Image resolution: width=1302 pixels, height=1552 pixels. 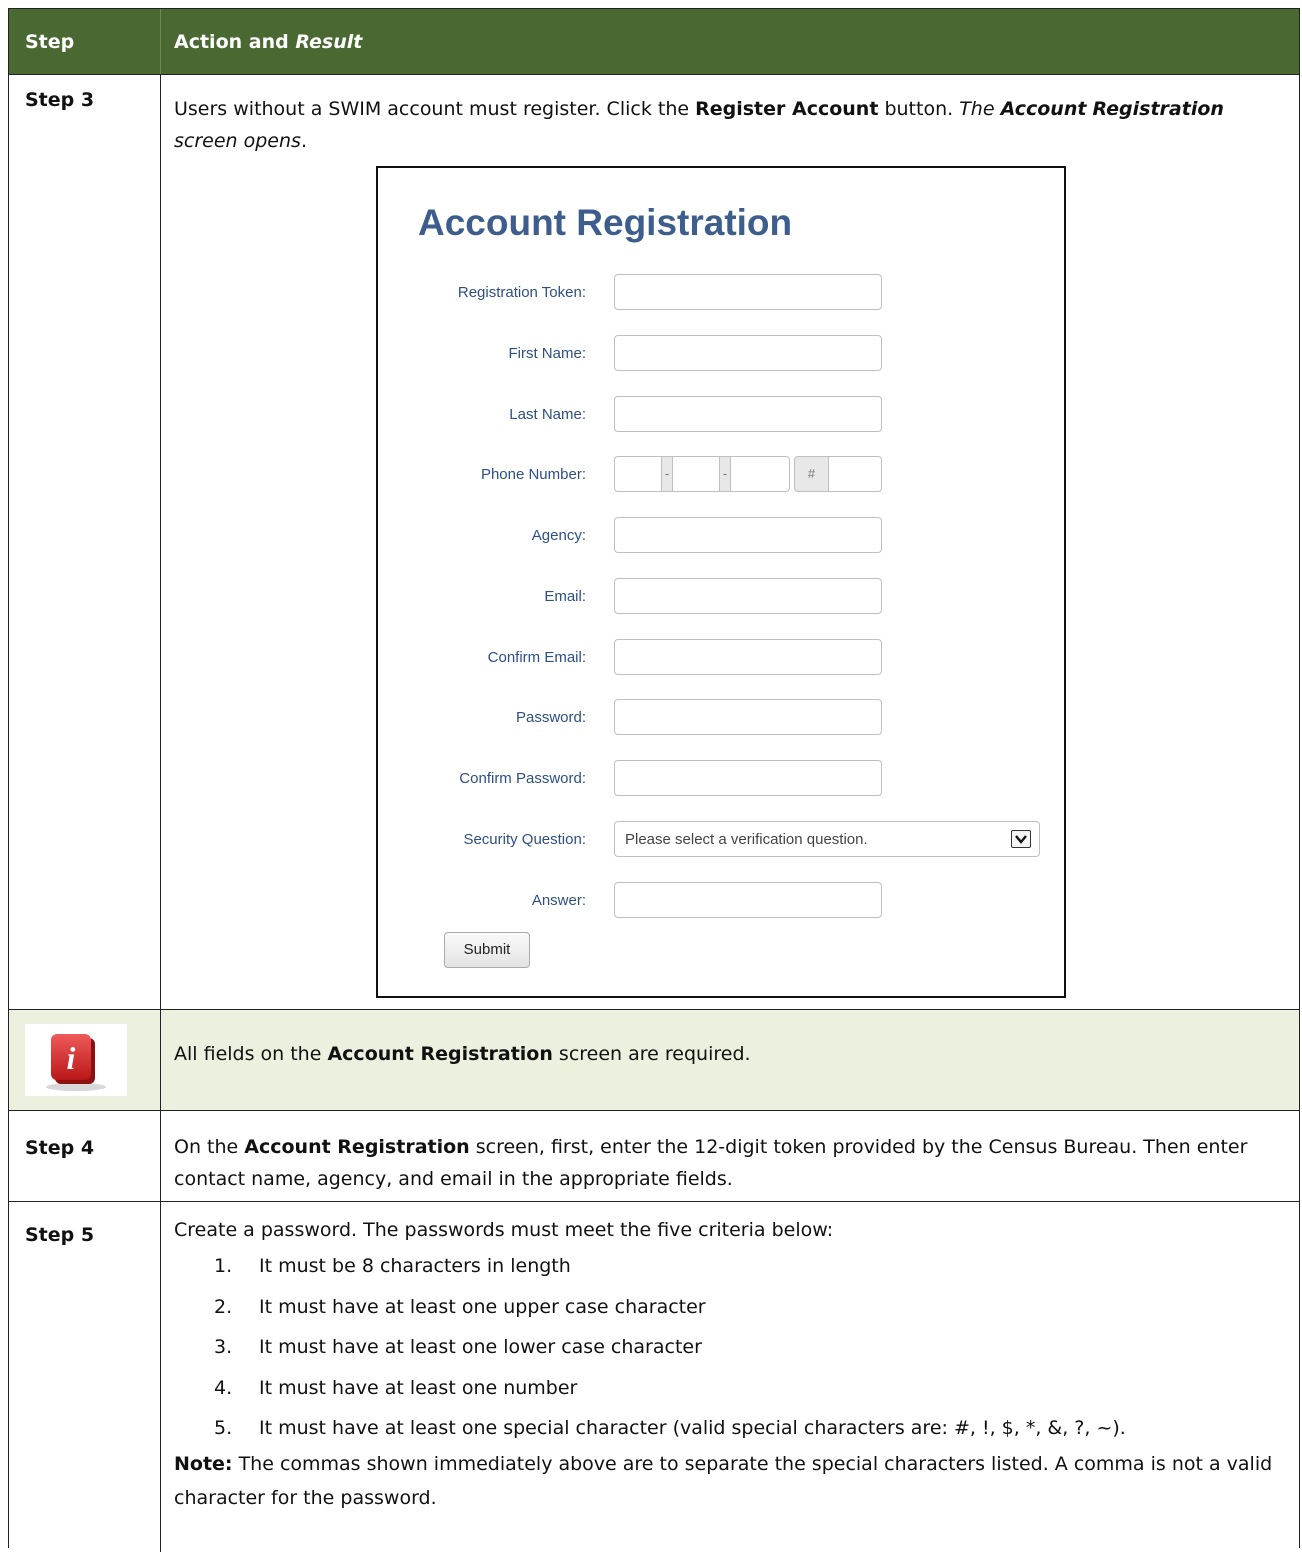 I want to click on header-result-label: Result, so click(x=329, y=42).